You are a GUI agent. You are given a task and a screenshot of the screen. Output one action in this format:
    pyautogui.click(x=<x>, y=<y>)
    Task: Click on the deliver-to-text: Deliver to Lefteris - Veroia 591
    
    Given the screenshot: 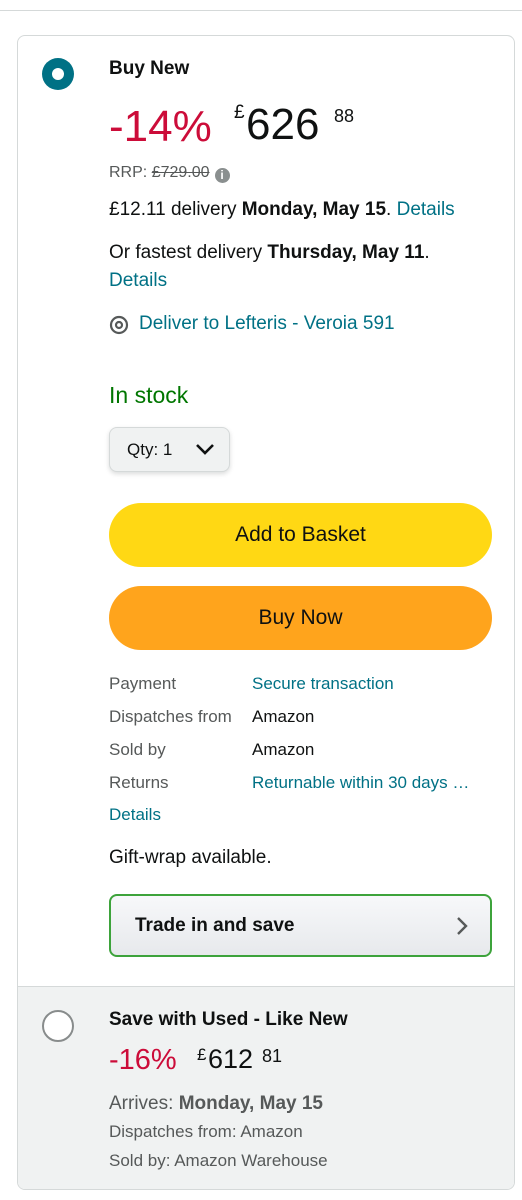 What is the action you would take?
    pyautogui.click(x=267, y=324)
    